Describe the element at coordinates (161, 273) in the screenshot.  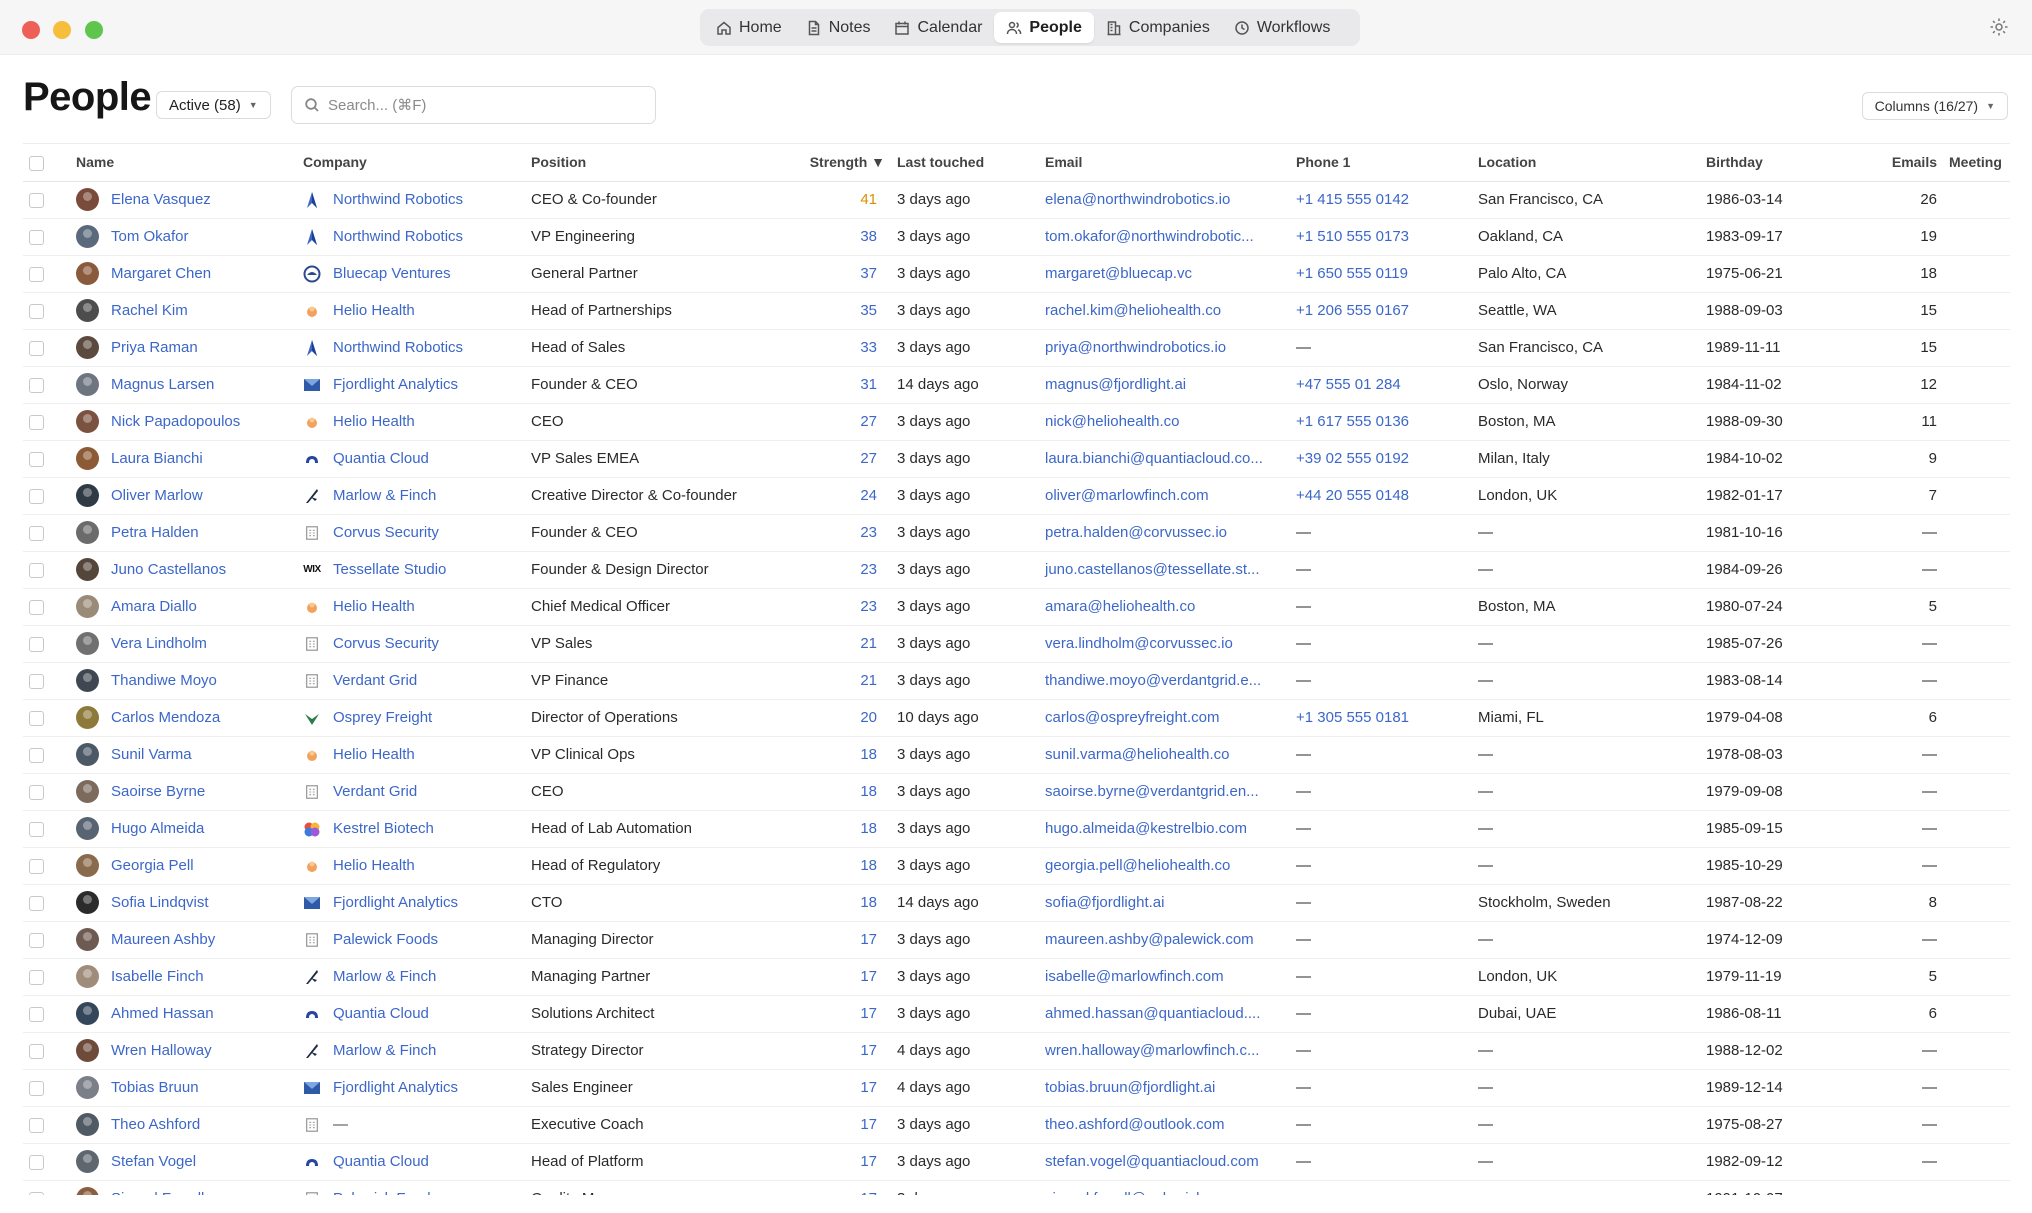
I see `person-name-link: Margaret Chen` at that location.